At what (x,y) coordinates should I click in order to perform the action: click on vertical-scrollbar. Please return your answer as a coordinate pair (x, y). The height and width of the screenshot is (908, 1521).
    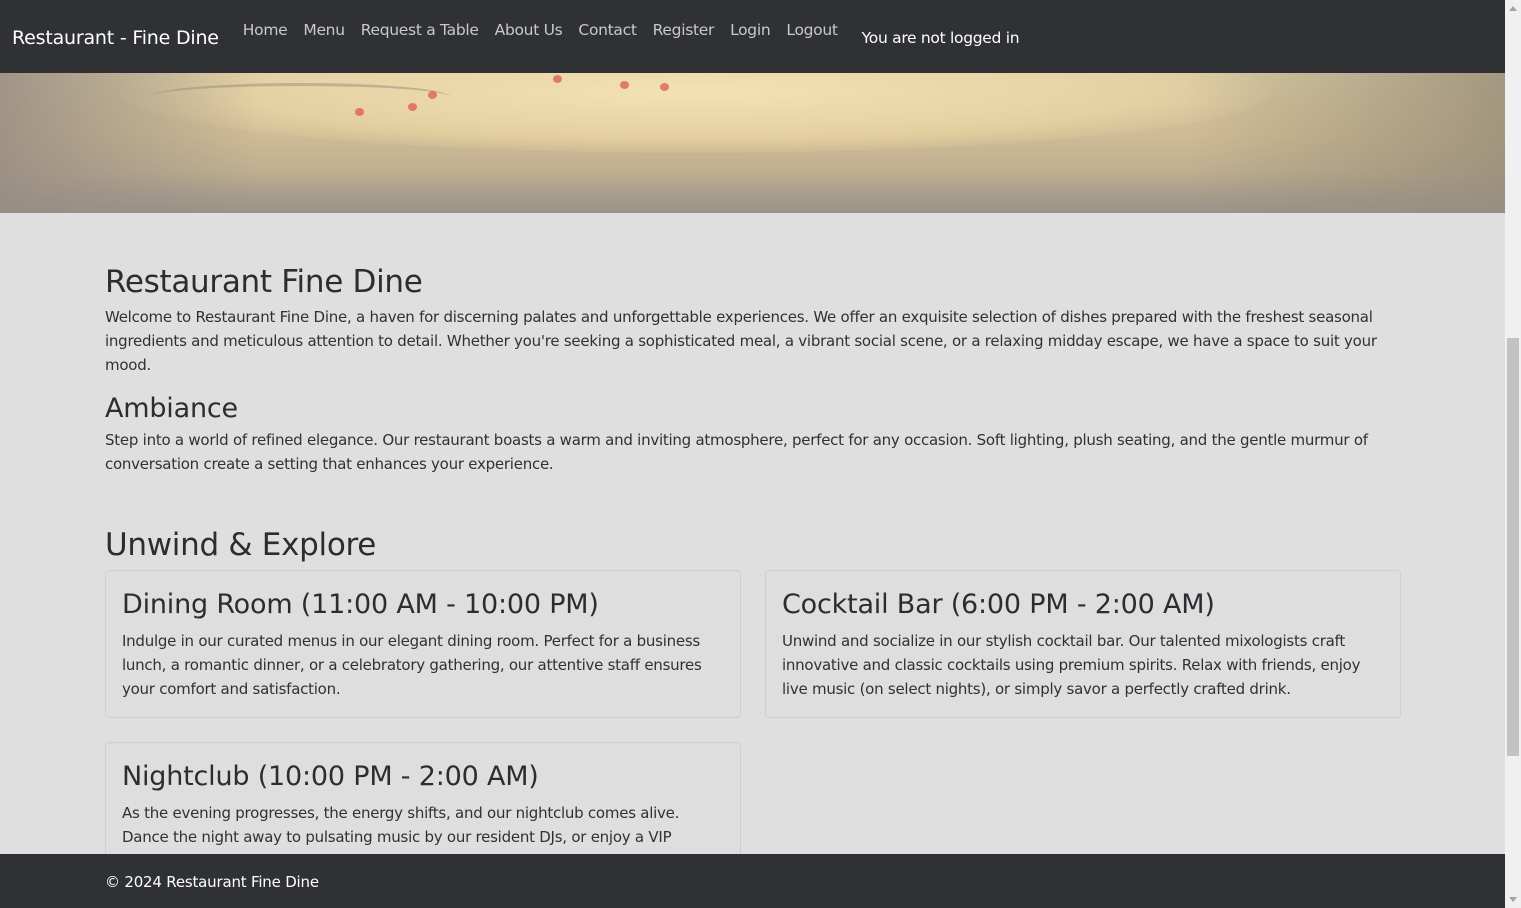
    Looking at the image, I should click on (1513, 454).